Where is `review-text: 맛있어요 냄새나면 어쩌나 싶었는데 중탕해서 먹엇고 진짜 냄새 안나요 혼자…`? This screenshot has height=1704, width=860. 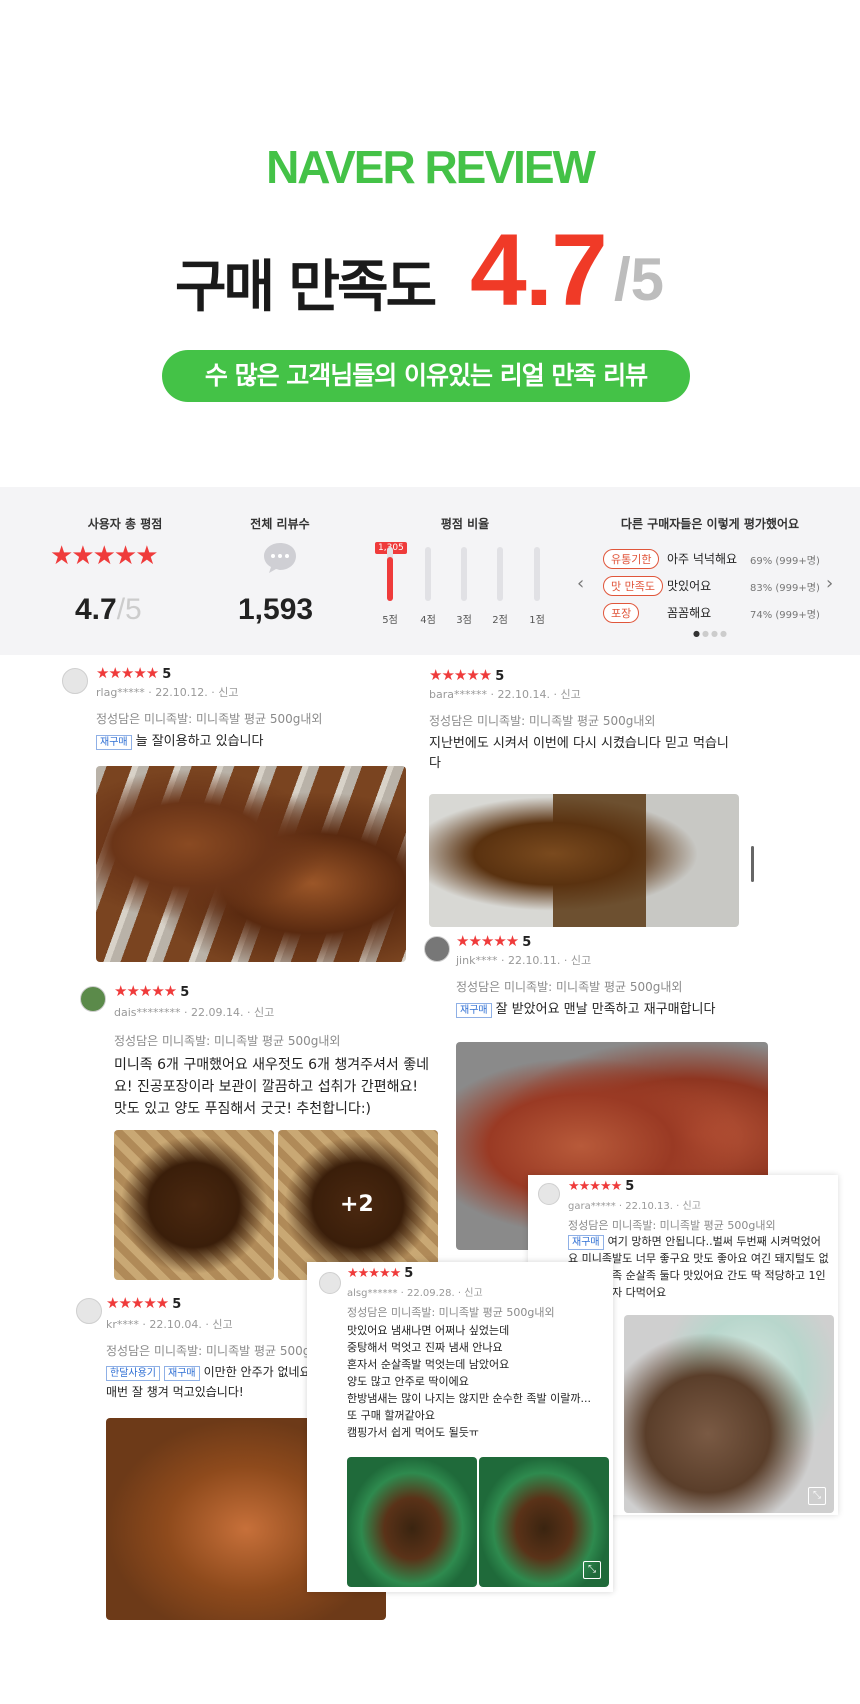 review-text: 맛있어요 냄새나면 어쩌나 싶었는데 중탕해서 먹엇고 진짜 냄새 안나요 혼자… is located at coordinates (469, 1381).